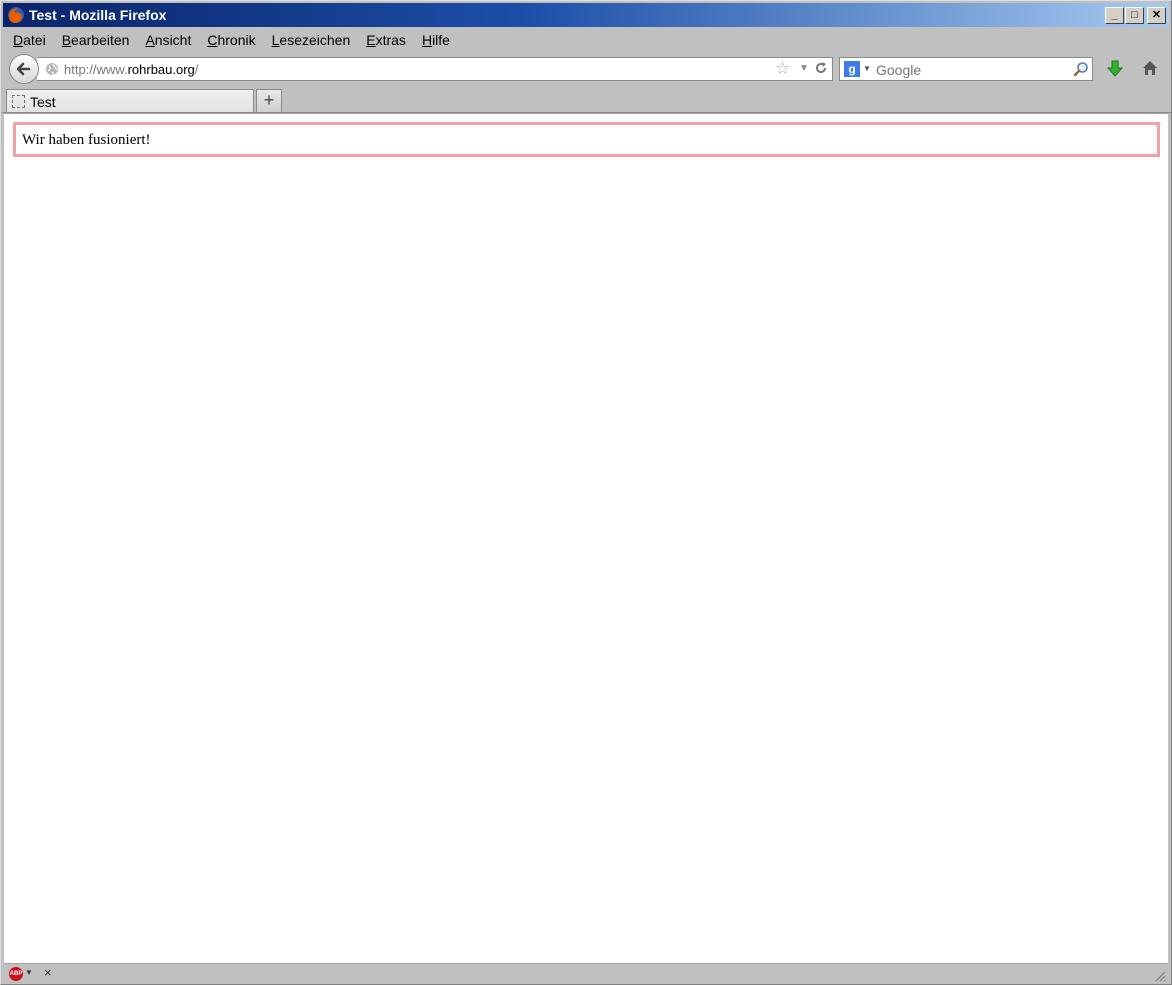  I want to click on url-domain: rohrbau.org, so click(161, 69).